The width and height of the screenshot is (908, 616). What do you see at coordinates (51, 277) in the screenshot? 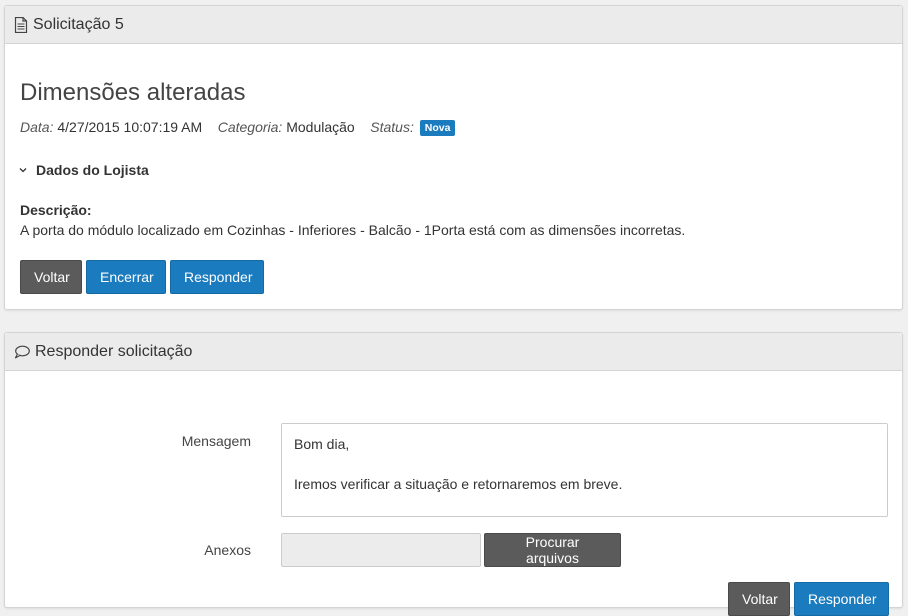
I see `back-button: Voltar` at bounding box center [51, 277].